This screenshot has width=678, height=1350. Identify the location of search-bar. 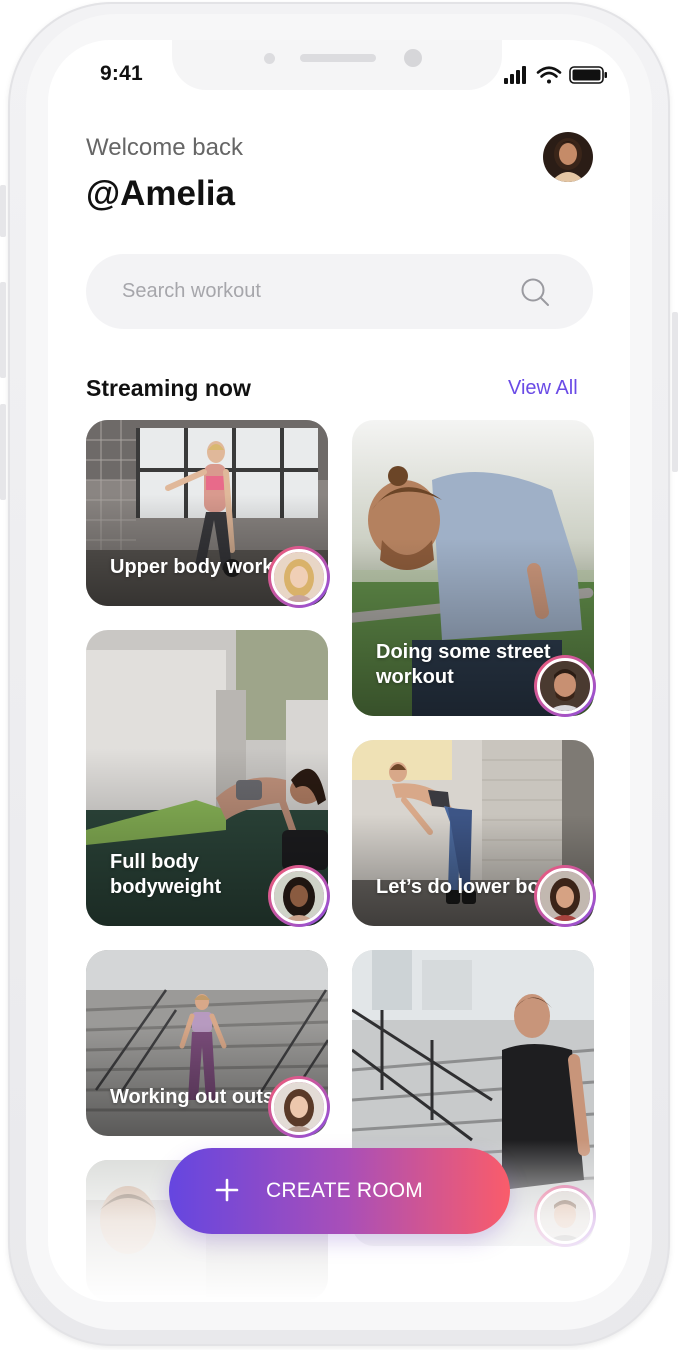
(339, 291).